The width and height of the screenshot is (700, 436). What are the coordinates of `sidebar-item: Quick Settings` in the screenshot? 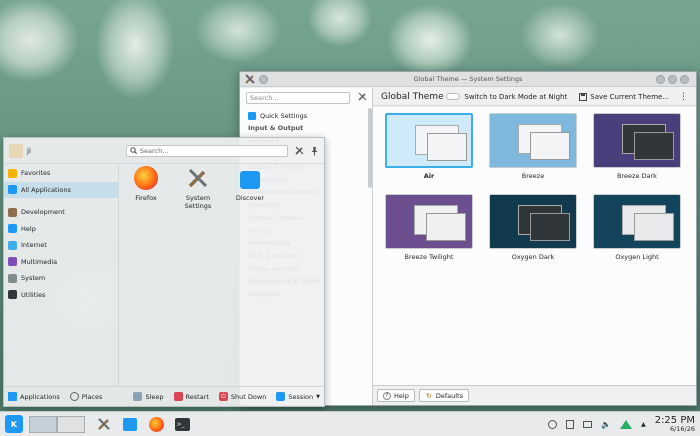 It's located at (306, 115).